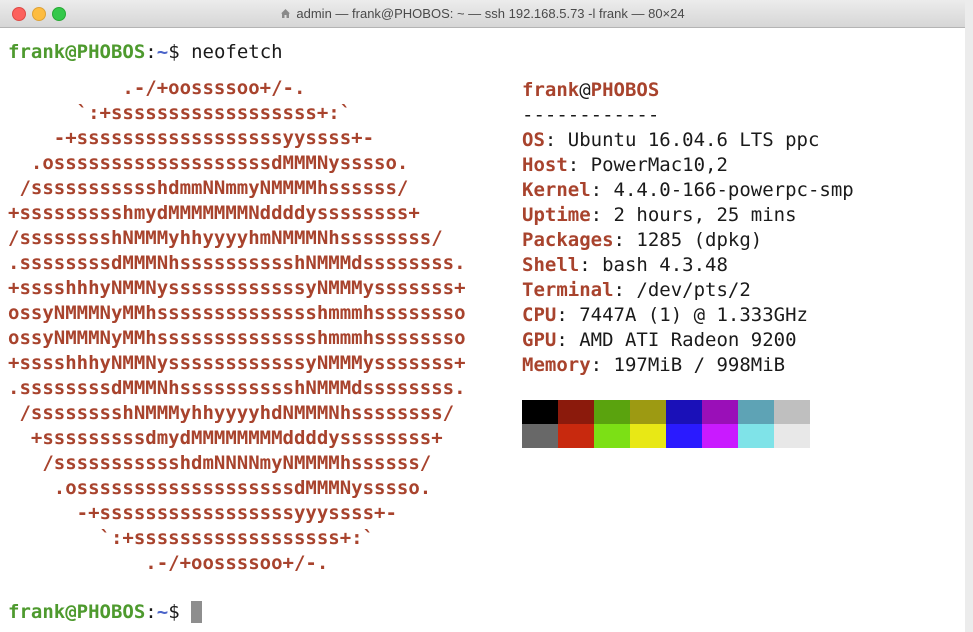  I want to click on info-key: Shell, so click(551, 265).